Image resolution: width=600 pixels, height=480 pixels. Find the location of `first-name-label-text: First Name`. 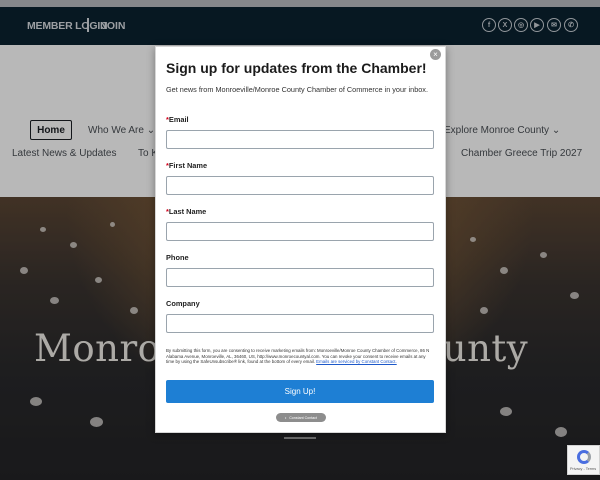

first-name-label-text: First Name is located at coordinates (188, 165).